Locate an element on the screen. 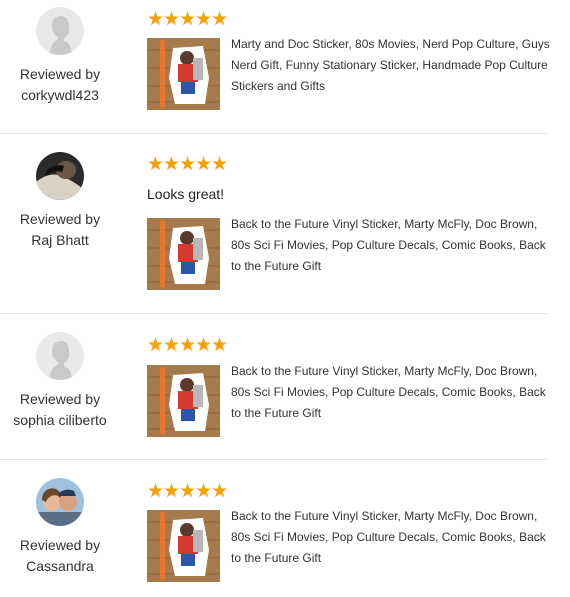  reviewer: Reviewed by Cassandra is located at coordinates (60, 527).